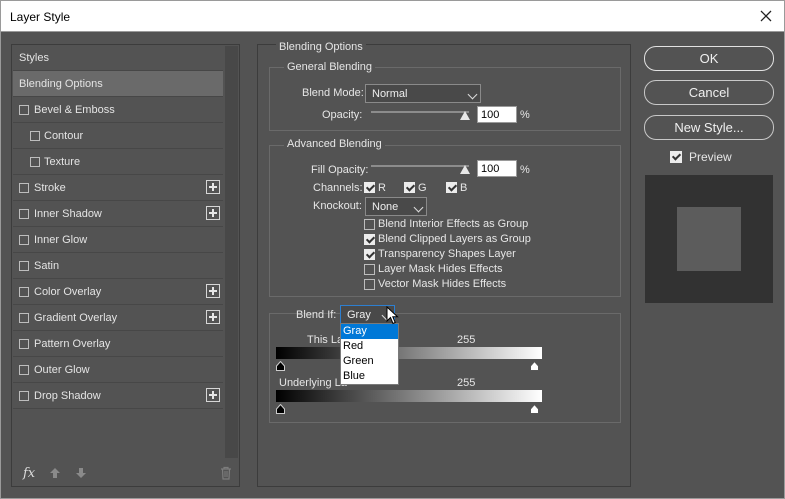 This screenshot has width=785, height=499. What do you see at coordinates (24, 188) in the screenshot?
I see `stroke-checkbox` at bounding box center [24, 188].